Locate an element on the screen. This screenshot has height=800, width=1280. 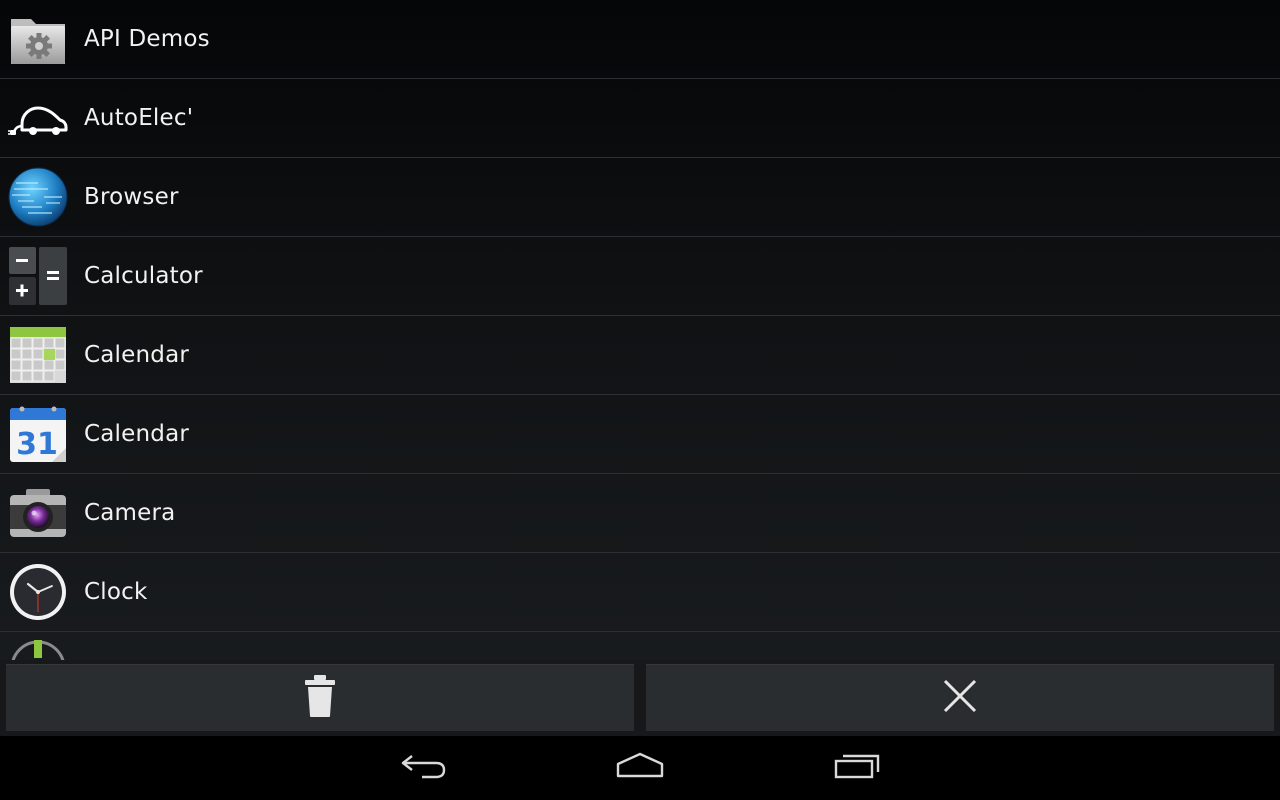
app-label: AutoElec' is located at coordinates (139, 118).